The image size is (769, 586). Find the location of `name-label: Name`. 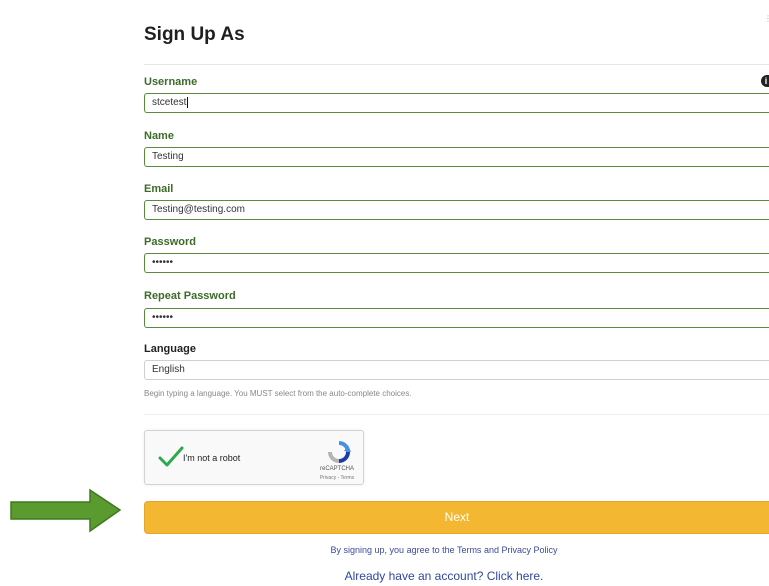

name-label: Name is located at coordinates (159, 136).